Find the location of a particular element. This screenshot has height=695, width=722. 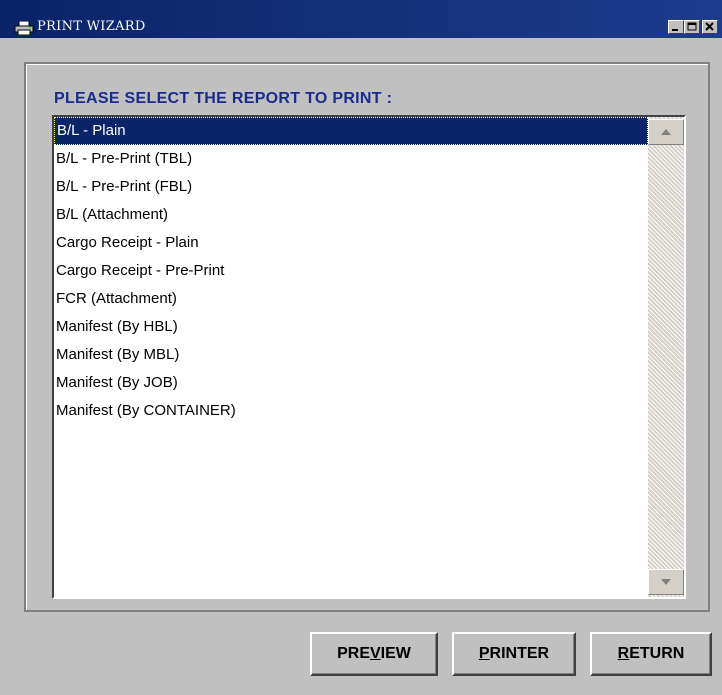

return-label-mnemonic: R is located at coordinates (623, 653).